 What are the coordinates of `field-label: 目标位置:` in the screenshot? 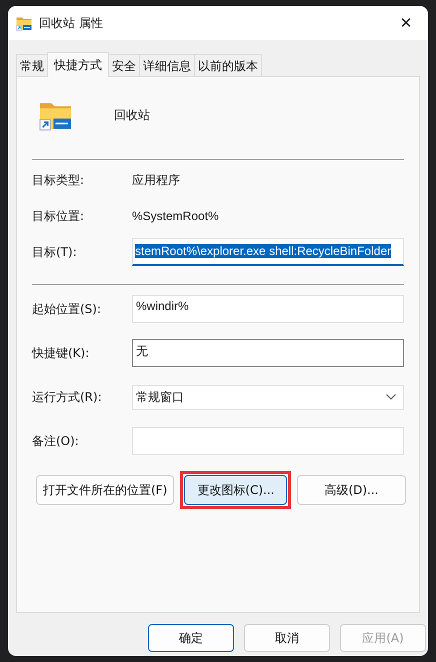 It's located at (59, 216).